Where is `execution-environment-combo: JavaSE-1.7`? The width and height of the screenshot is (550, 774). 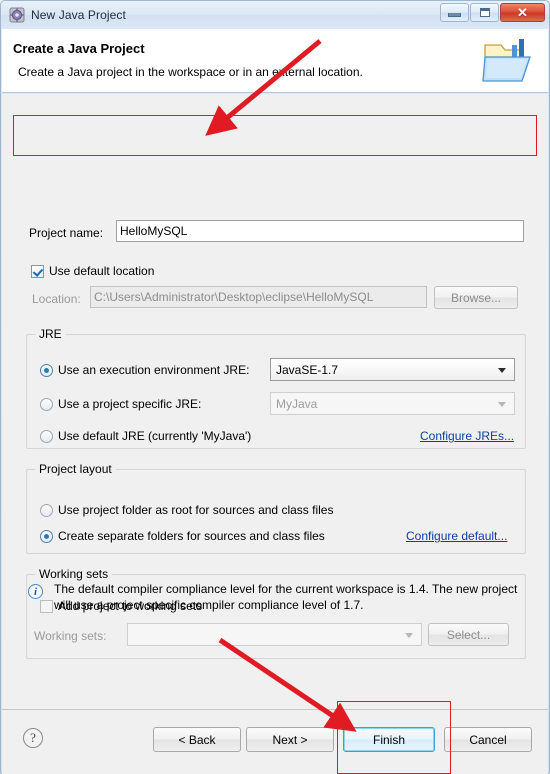 execution-environment-combo: JavaSE-1.7 is located at coordinates (392, 369).